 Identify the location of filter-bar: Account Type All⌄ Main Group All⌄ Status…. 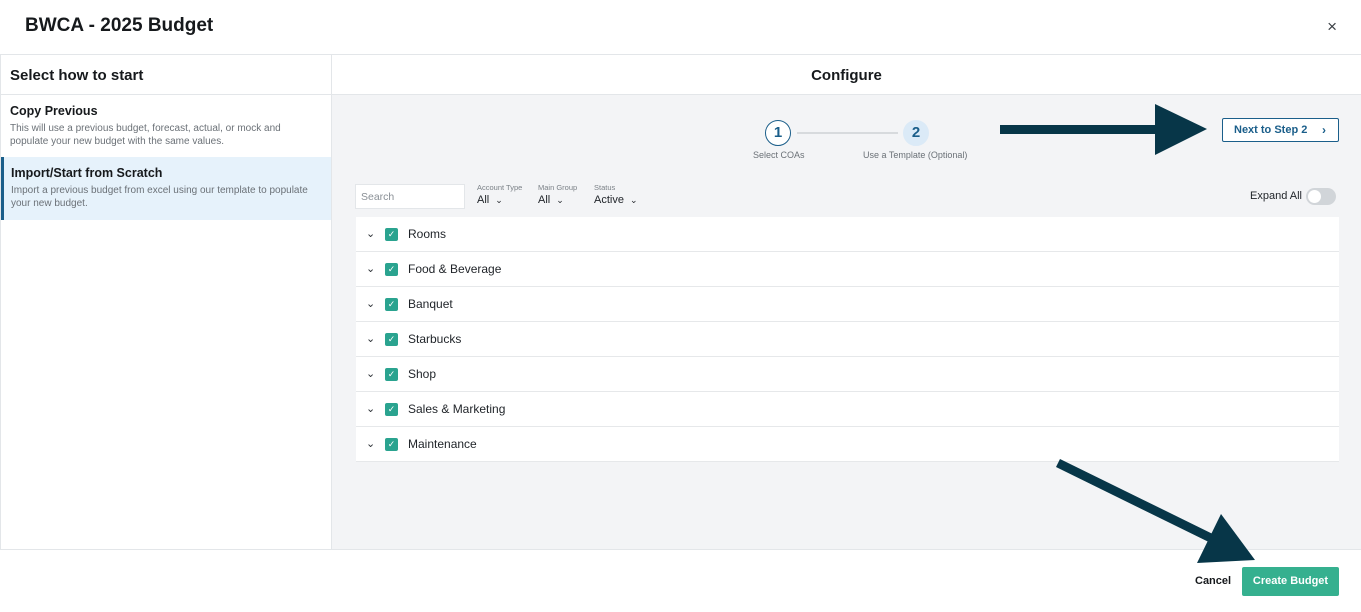
(847, 197).